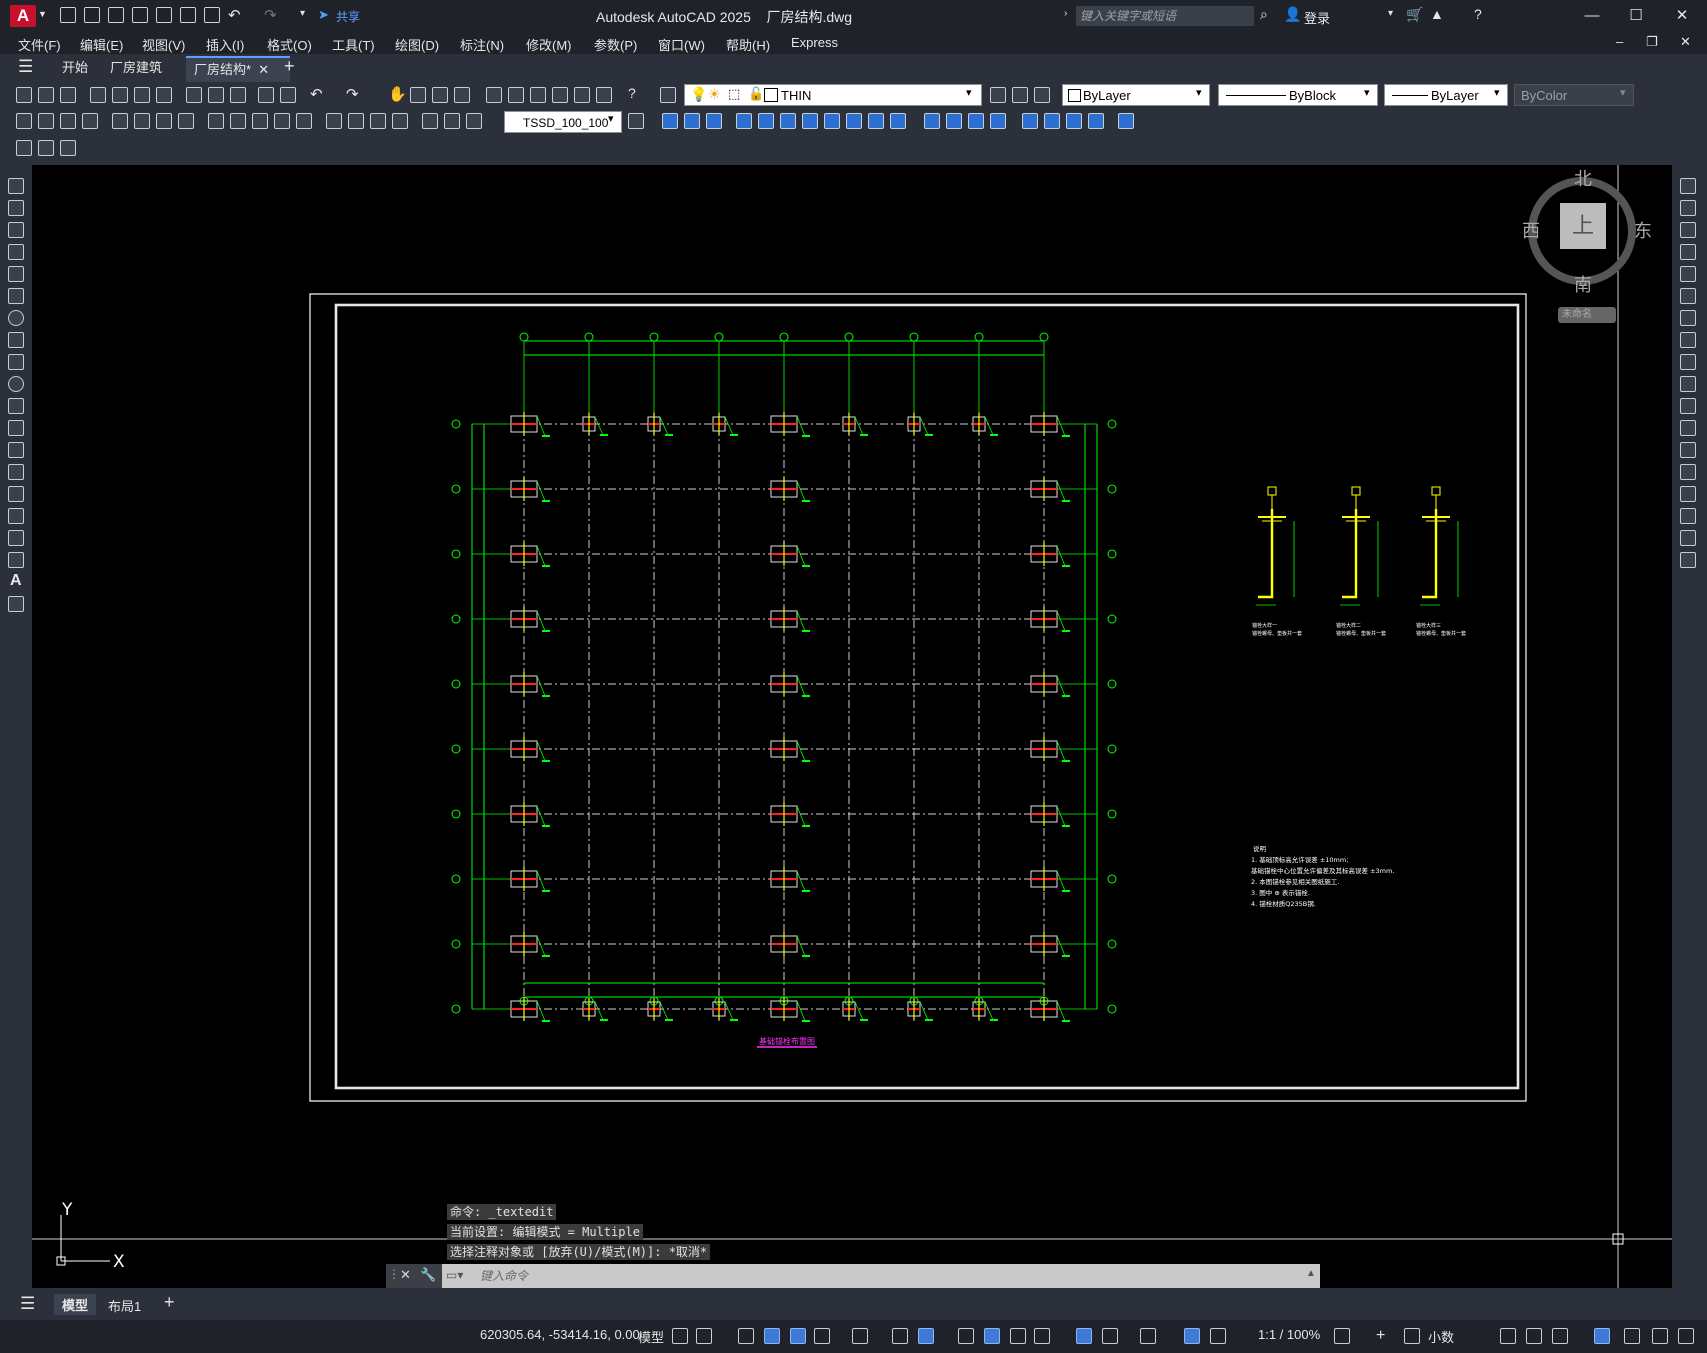 Image resolution: width=1707 pixels, height=1353 pixels. What do you see at coordinates (854, 121) in the screenshot?
I see `taper-faces-icon` at bounding box center [854, 121].